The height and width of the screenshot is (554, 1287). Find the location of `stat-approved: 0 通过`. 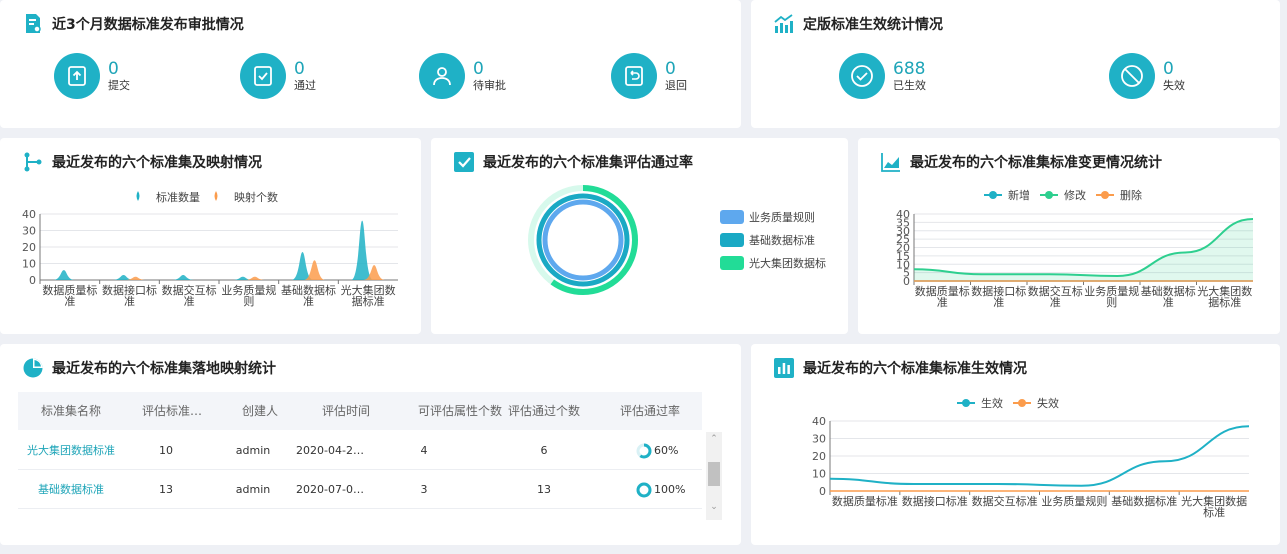

stat-approved: 0 通过 is located at coordinates (278, 76).